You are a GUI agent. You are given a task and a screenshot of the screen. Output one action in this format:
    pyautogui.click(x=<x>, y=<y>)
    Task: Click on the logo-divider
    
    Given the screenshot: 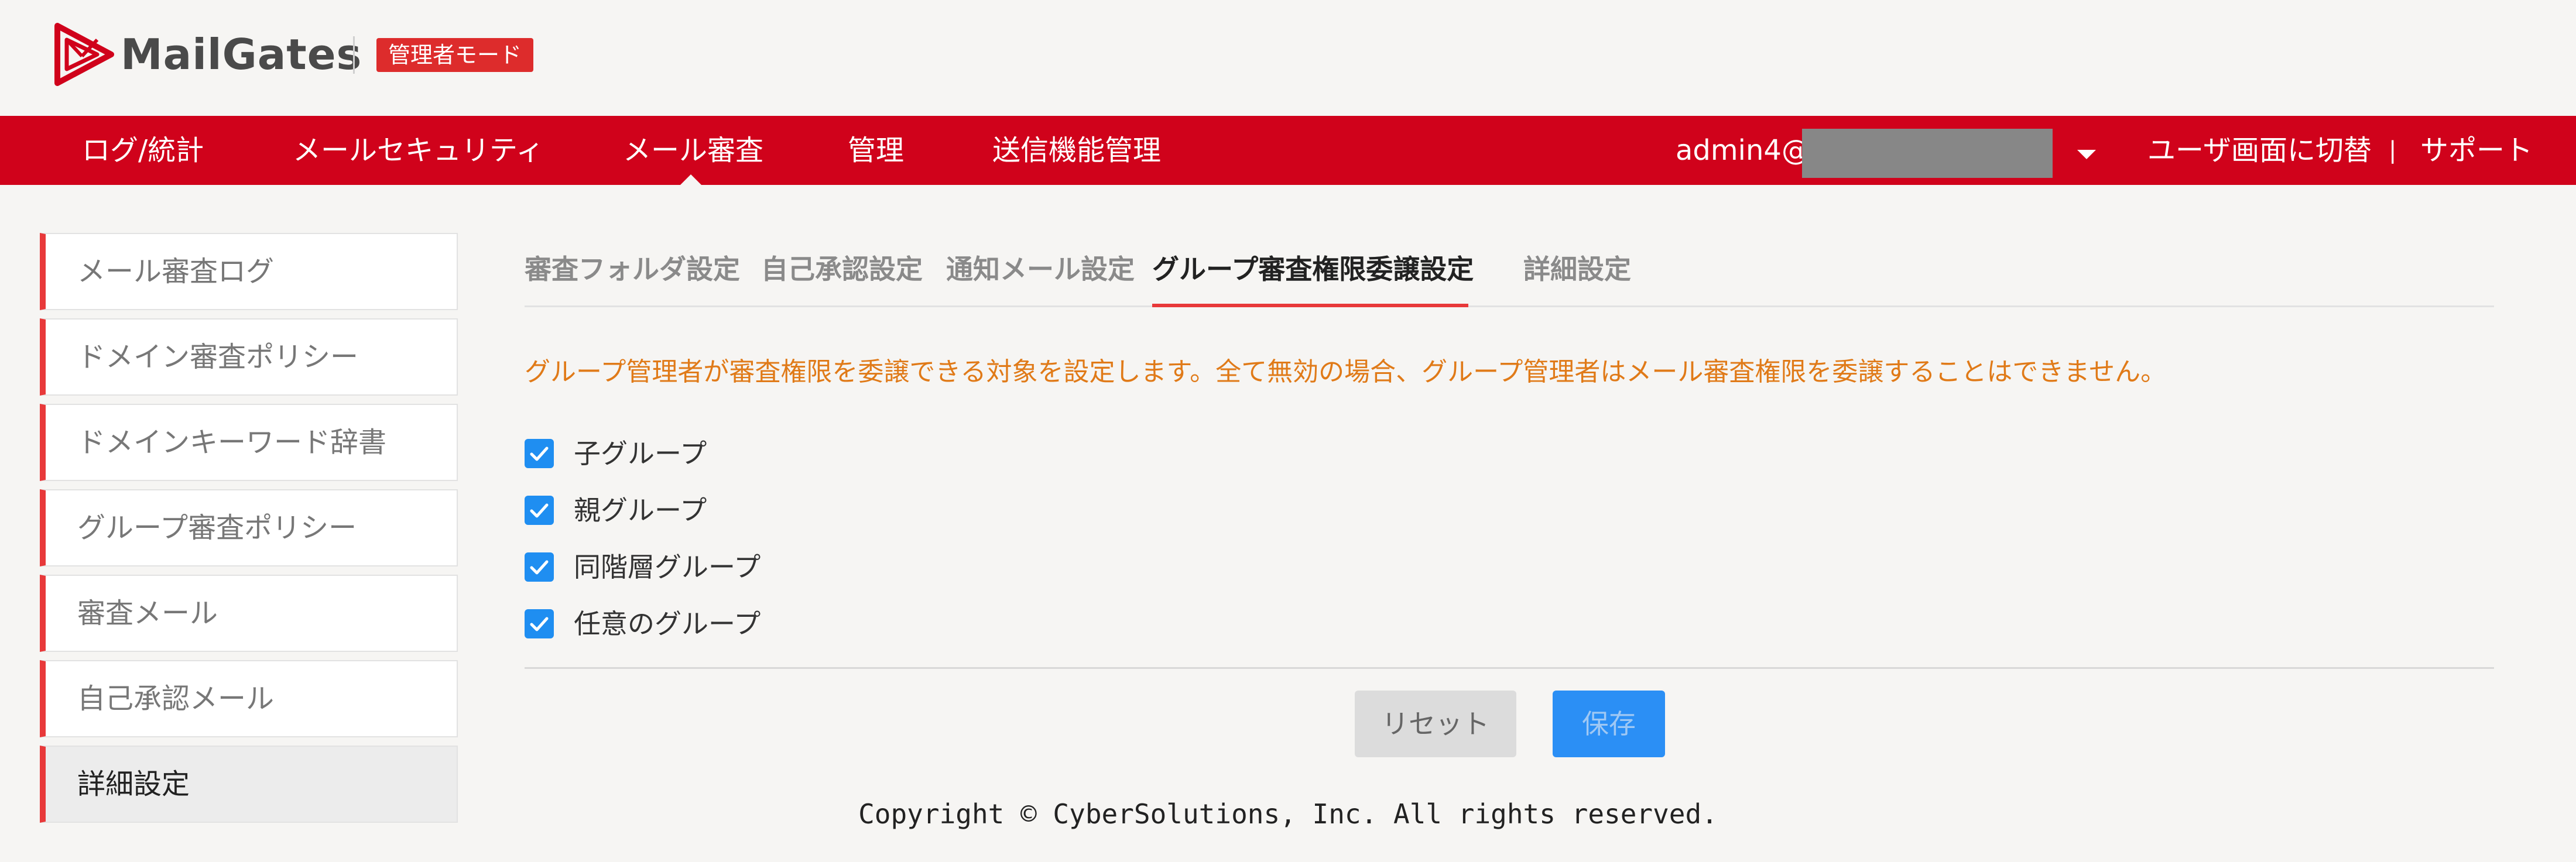 What is the action you would take?
    pyautogui.click(x=354, y=55)
    